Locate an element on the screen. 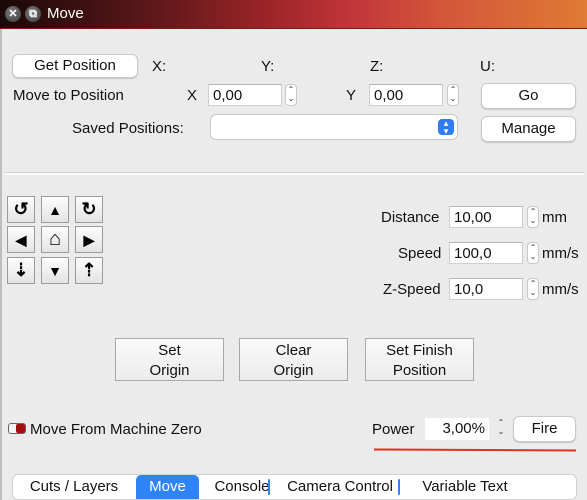  home-button: ⌂ is located at coordinates (55, 239).